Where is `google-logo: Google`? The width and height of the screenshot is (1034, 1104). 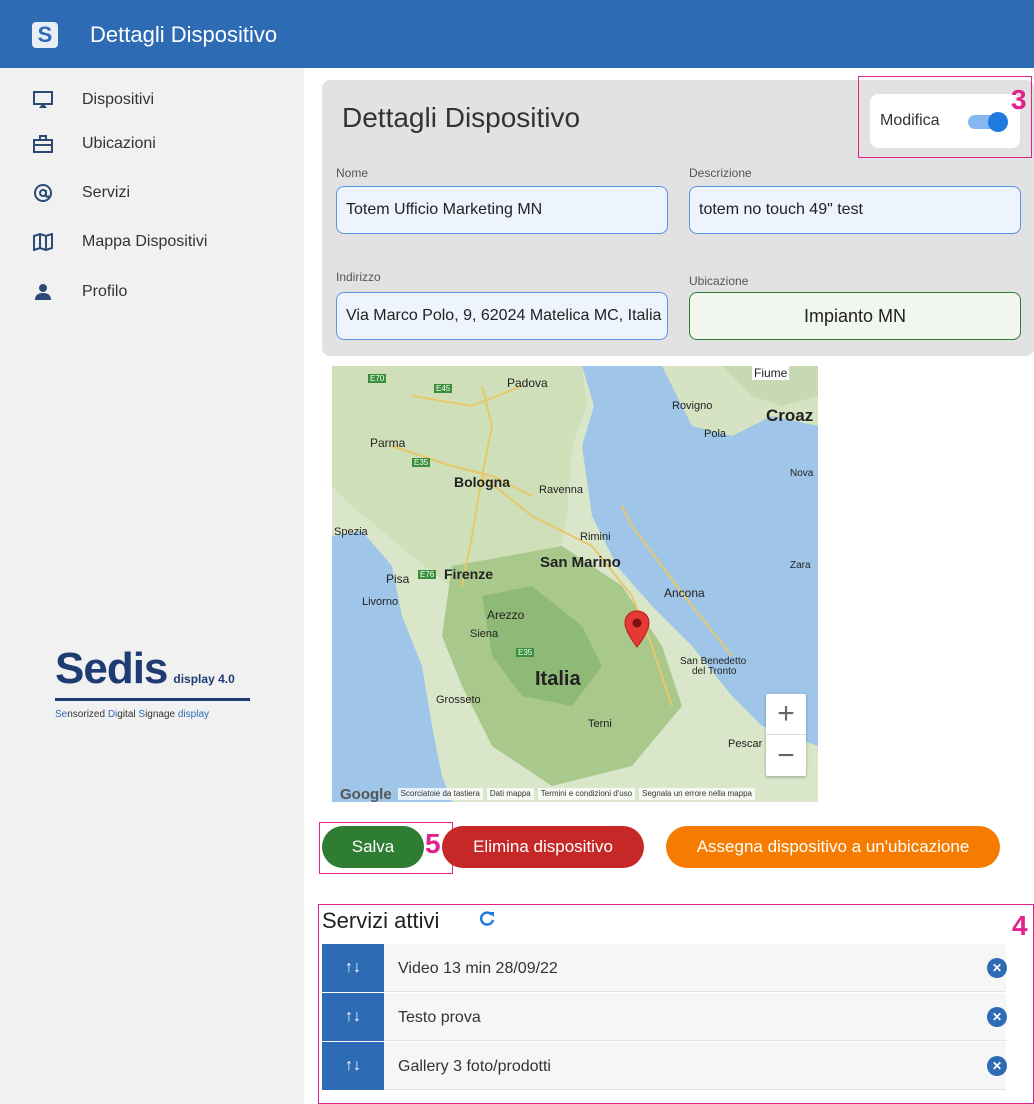
google-logo: Google is located at coordinates (366, 794).